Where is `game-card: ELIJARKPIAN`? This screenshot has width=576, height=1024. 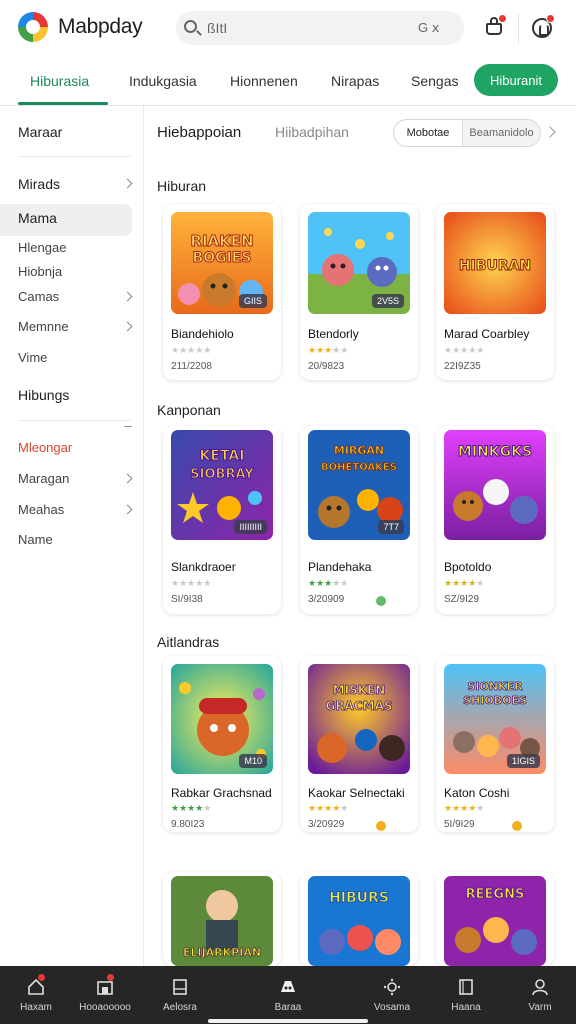
game-card: ELIJARKPIAN is located at coordinates (222, 919).